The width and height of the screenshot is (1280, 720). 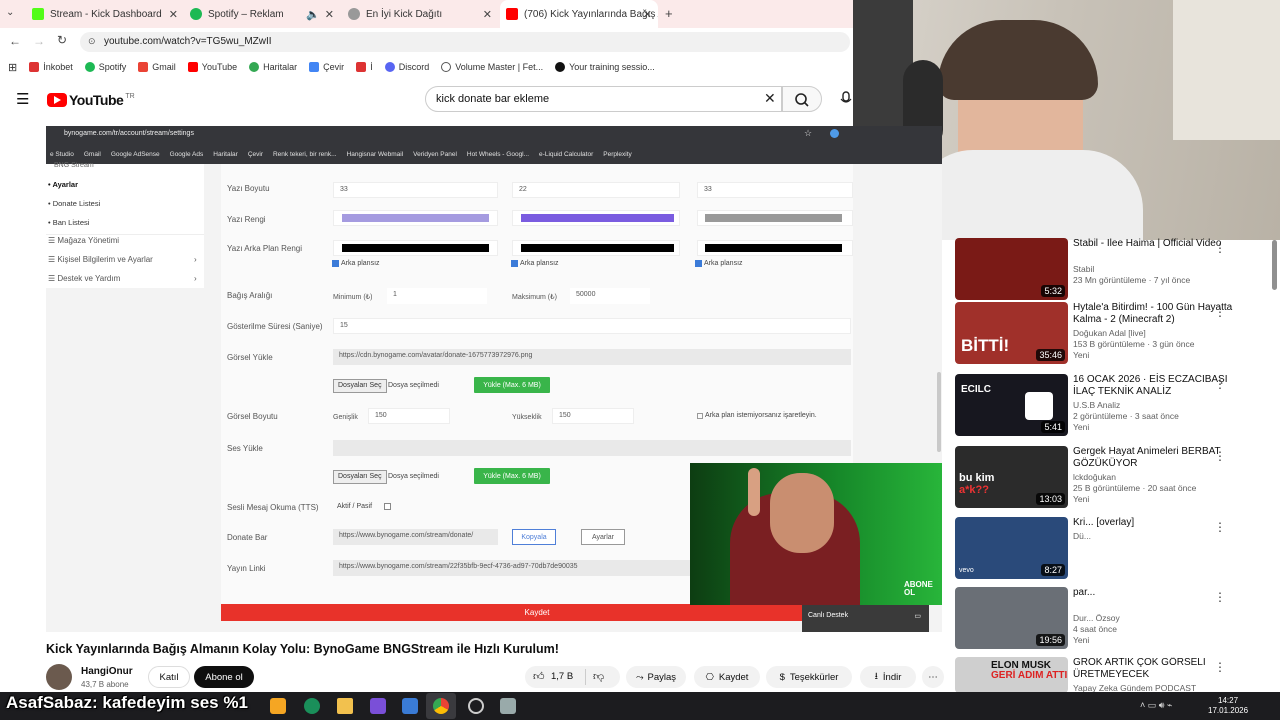 What do you see at coordinates (888, 677) in the screenshot?
I see `download-button: ⭳ İndir` at bounding box center [888, 677].